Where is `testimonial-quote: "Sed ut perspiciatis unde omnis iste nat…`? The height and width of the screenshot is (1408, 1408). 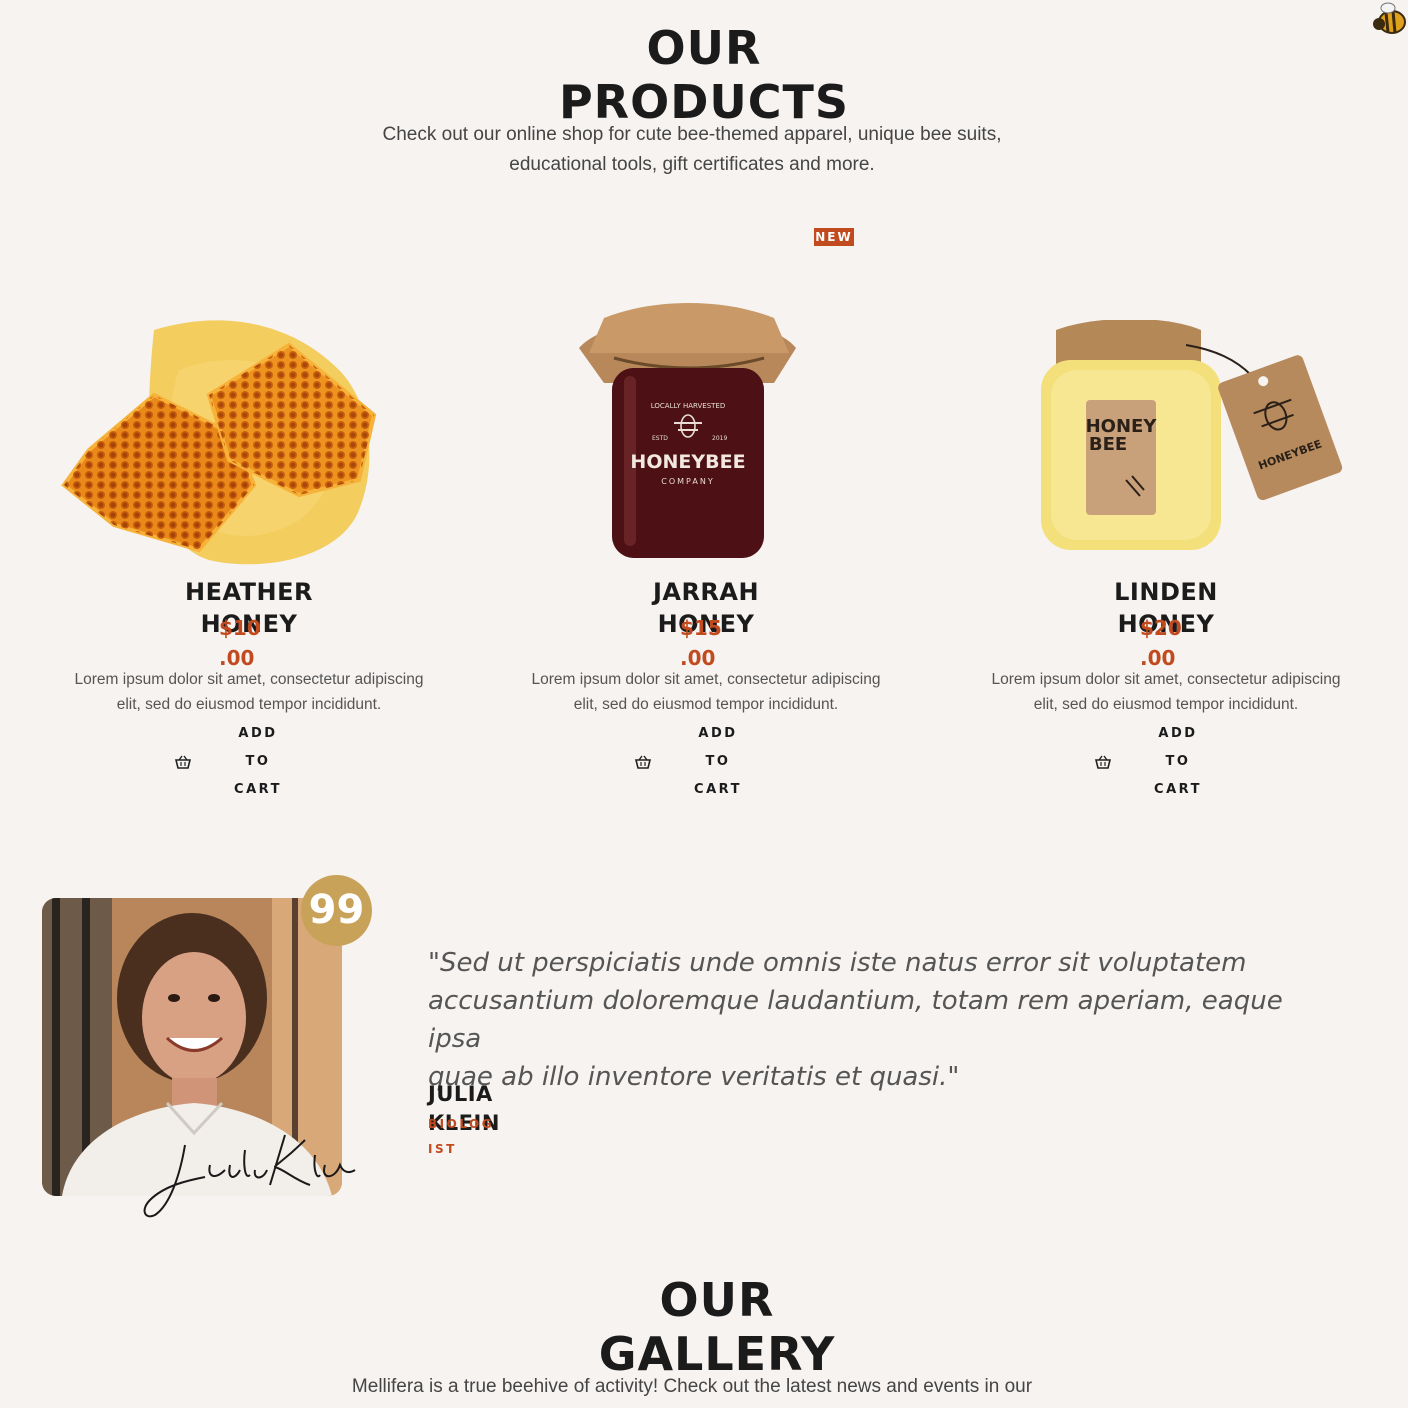
testimonial-quote: "Sed ut perspiciatis unde omnis iste nat… is located at coordinates (878, 1020).